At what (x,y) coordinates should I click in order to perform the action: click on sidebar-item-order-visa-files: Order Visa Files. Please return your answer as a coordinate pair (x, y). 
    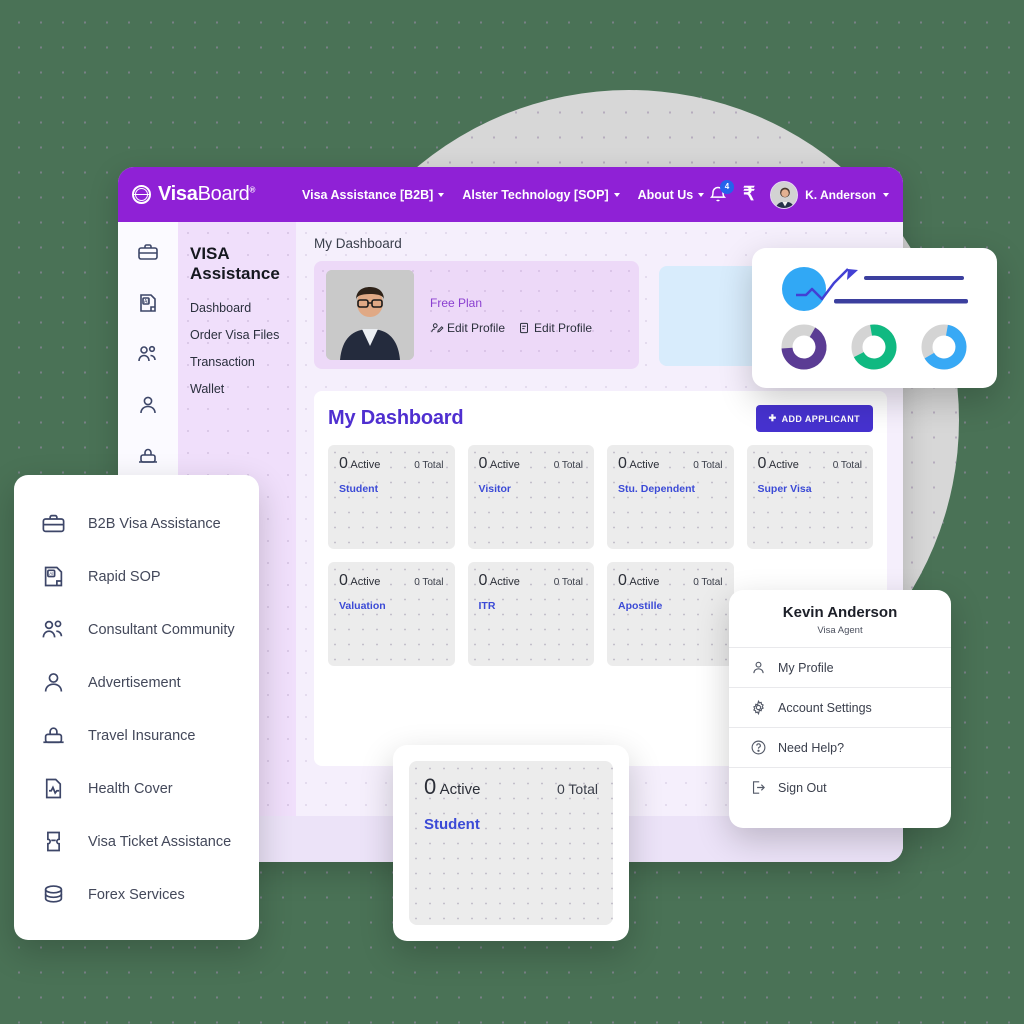
    Looking at the image, I should click on (243, 335).